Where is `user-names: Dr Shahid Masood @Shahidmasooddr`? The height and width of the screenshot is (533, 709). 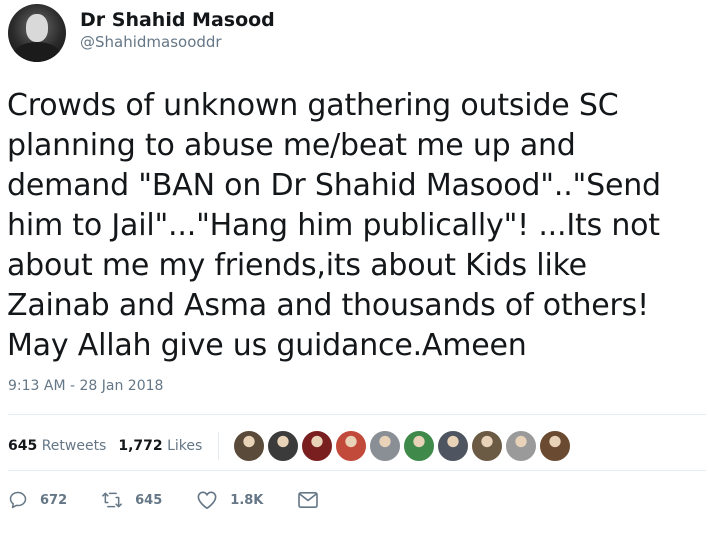 user-names: Dr Shahid Masood @Shahidmasooddr is located at coordinates (177, 30).